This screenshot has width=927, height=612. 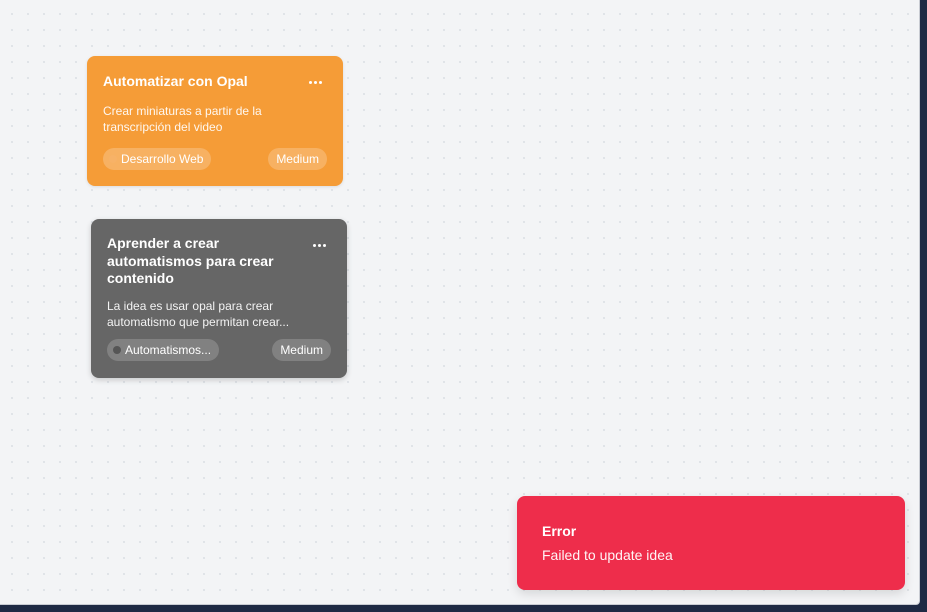 What do you see at coordinates (559, 531) in the screenshot?
I see `toast-title: Error` at bounding box center [559, 531].